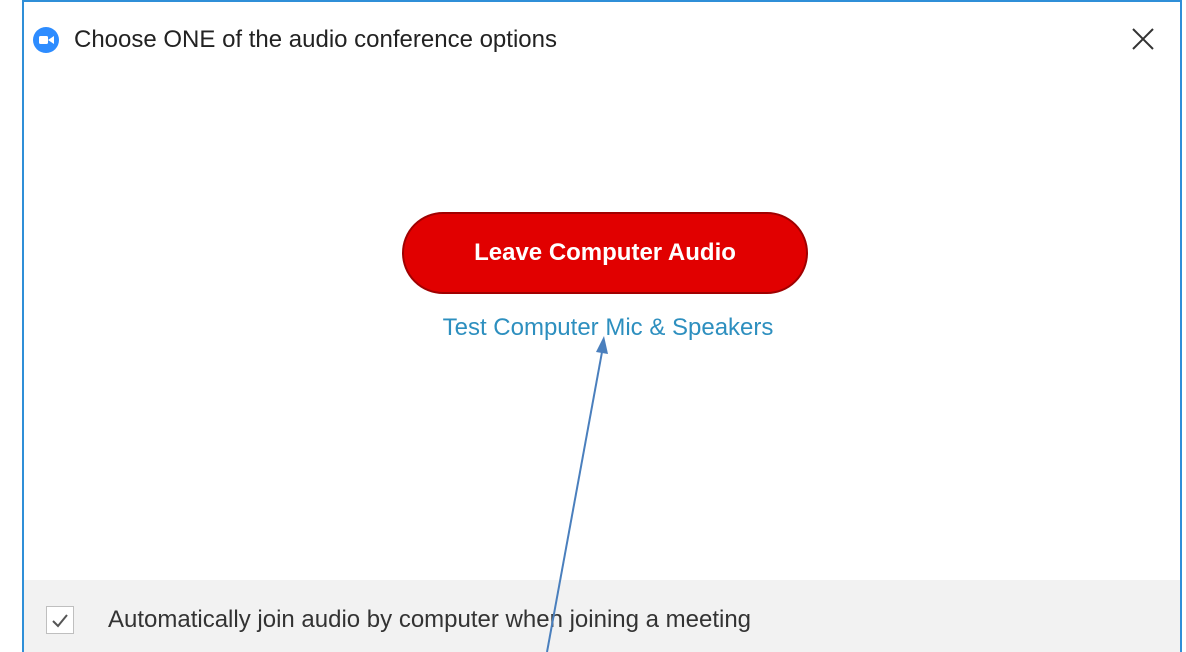 The height and width of the screenshot is (652, 1186). I want to click on close-button, so click(1143, 39).